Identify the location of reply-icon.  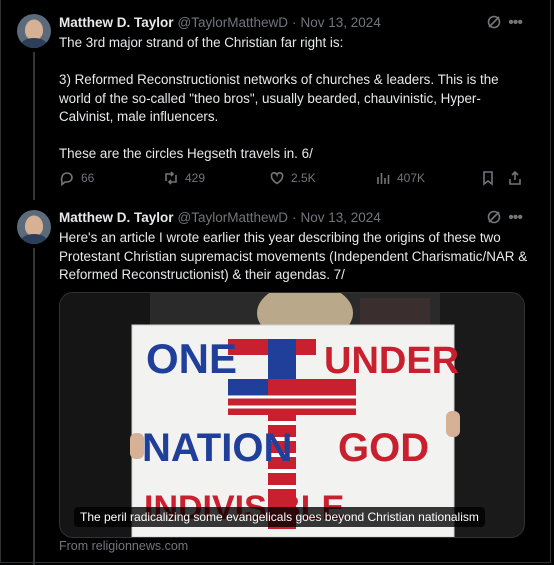
(66, 179).